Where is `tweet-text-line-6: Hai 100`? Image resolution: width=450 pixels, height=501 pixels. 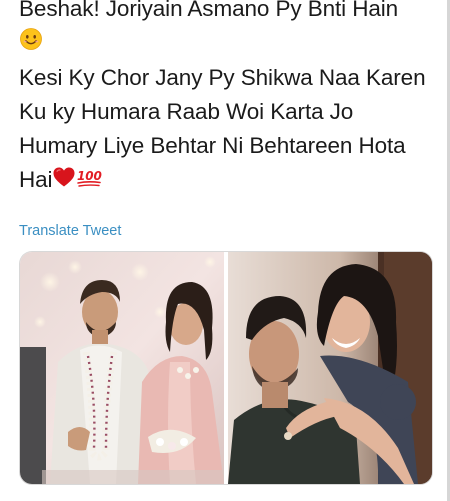 tweet-text-line-6: Hai 100 is located at coordinates (229, 180).